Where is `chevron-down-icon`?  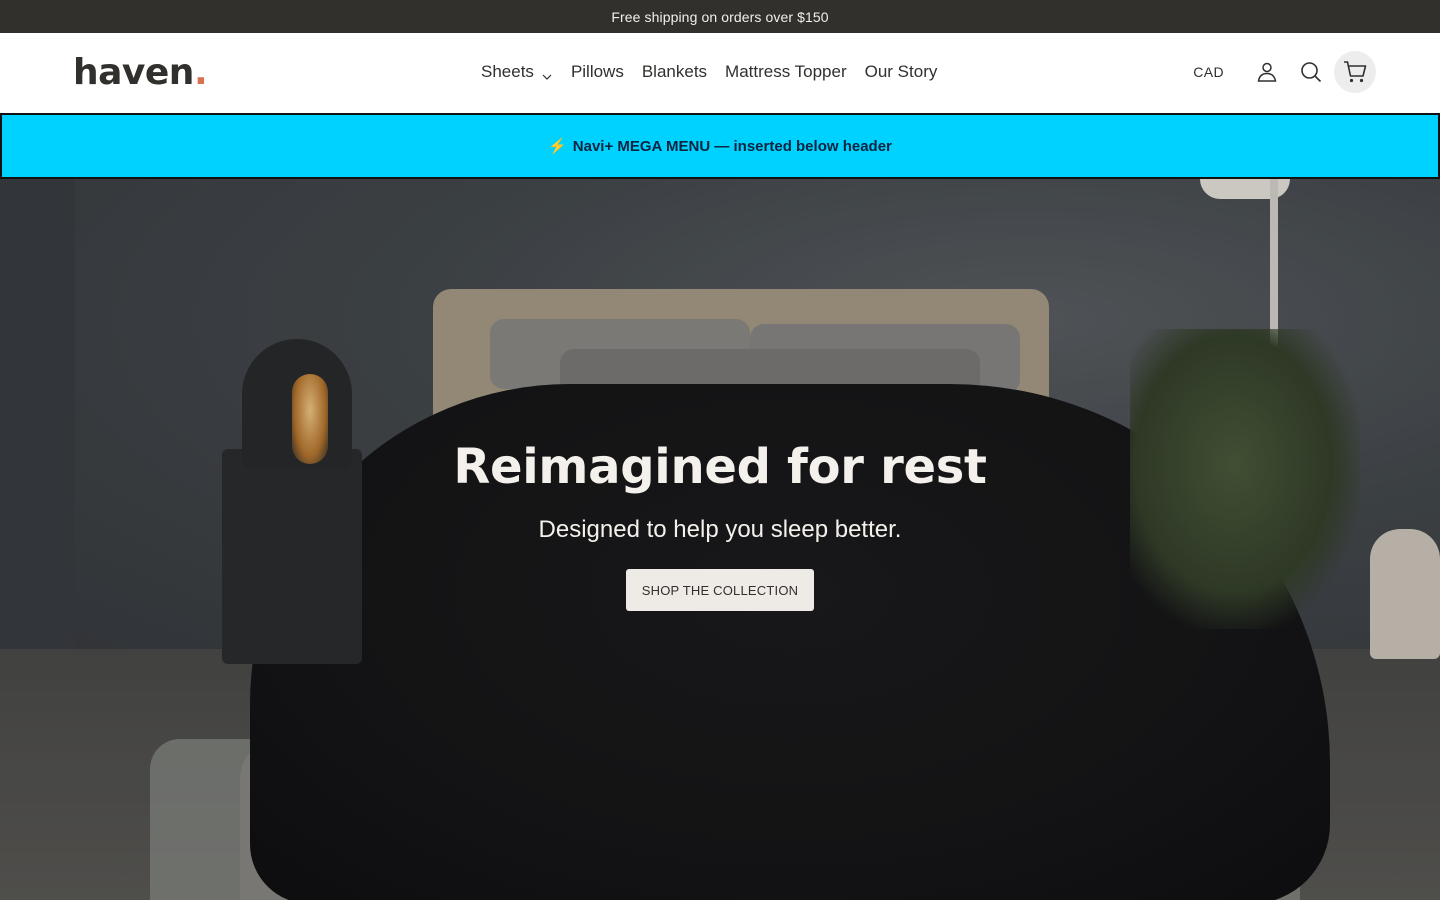
chevron-down-icon is located at coordinates (547, 73).